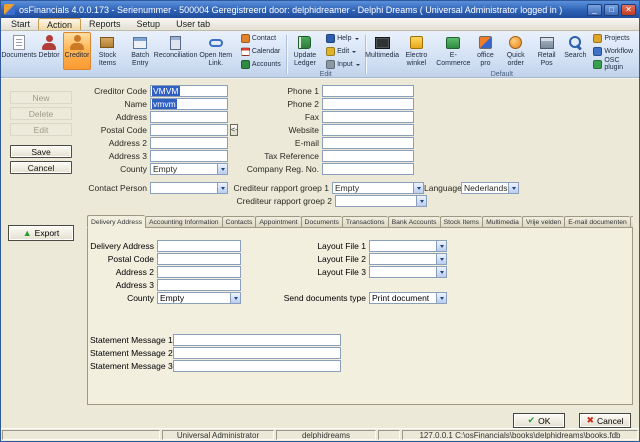  I want to click on search-button: Search, so click(575, 51).